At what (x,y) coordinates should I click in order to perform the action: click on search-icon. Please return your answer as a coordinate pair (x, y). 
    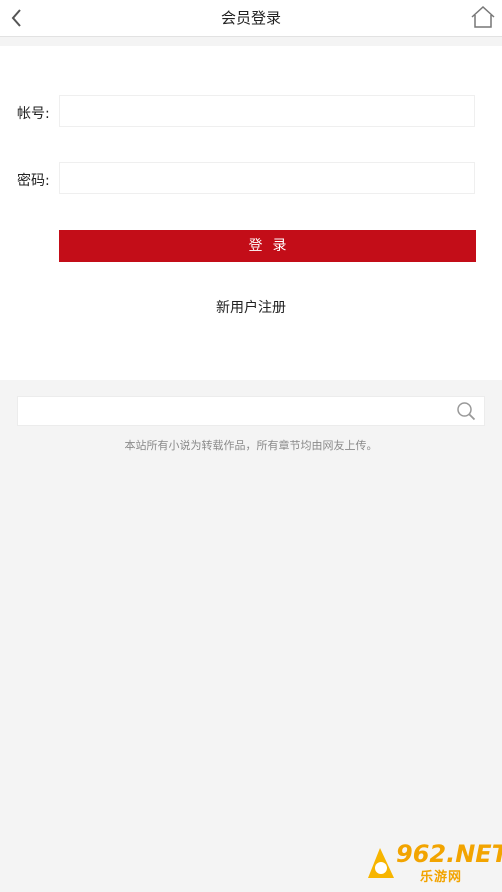
    Looking at the image, I should click on (466, 411).